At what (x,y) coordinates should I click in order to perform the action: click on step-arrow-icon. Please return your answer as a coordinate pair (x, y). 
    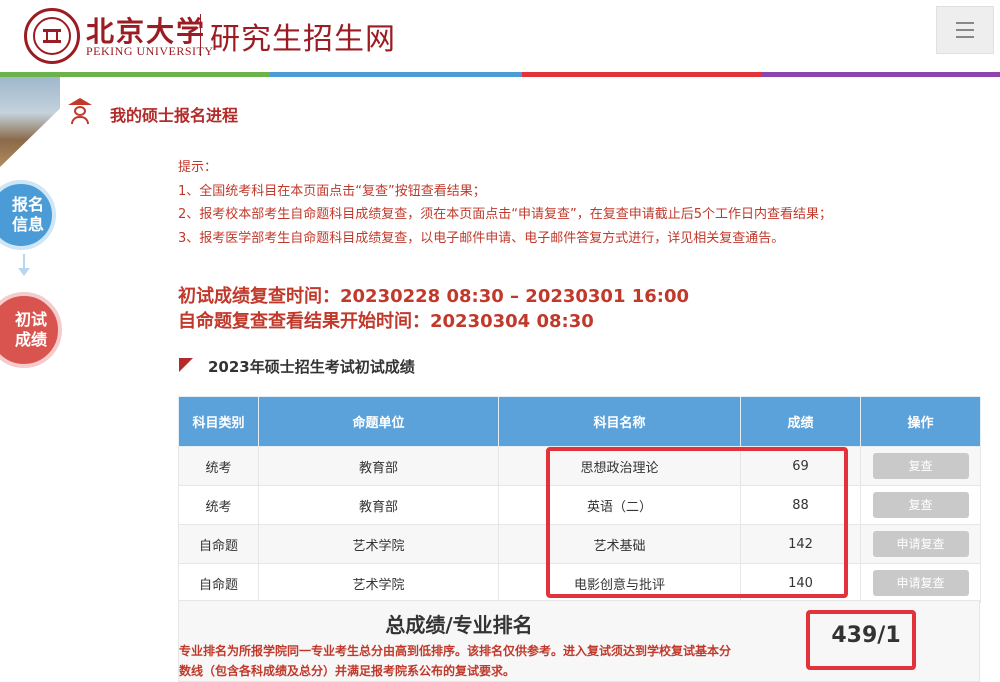
    Looking at the image, I should click on (24, 267).